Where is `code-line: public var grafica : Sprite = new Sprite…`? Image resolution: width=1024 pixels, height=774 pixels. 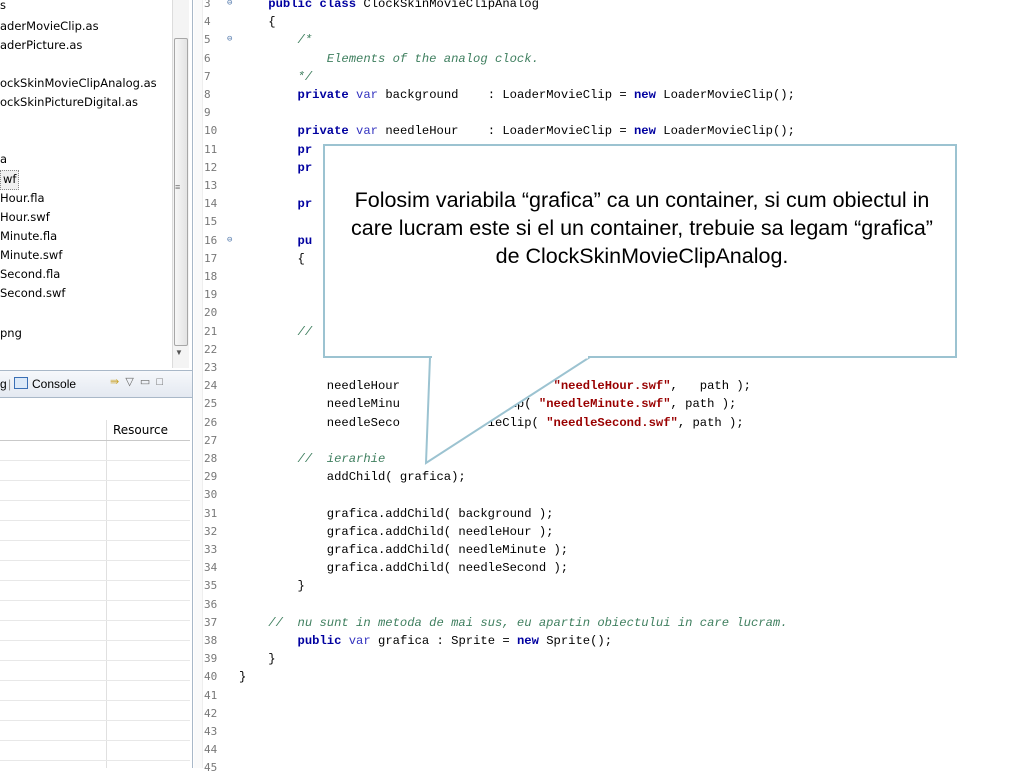
code-line: public var grafica : Sprite = new Sprite… is located at coordinates (426, 641).